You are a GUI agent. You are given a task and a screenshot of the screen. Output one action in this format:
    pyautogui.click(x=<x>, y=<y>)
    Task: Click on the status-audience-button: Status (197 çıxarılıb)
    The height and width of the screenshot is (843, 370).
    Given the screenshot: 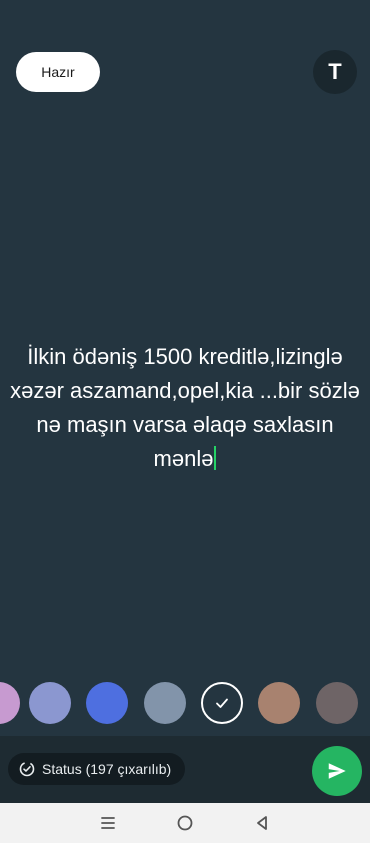 What is the action you would take?
    pyautogui.click(x=97, y=769)
    